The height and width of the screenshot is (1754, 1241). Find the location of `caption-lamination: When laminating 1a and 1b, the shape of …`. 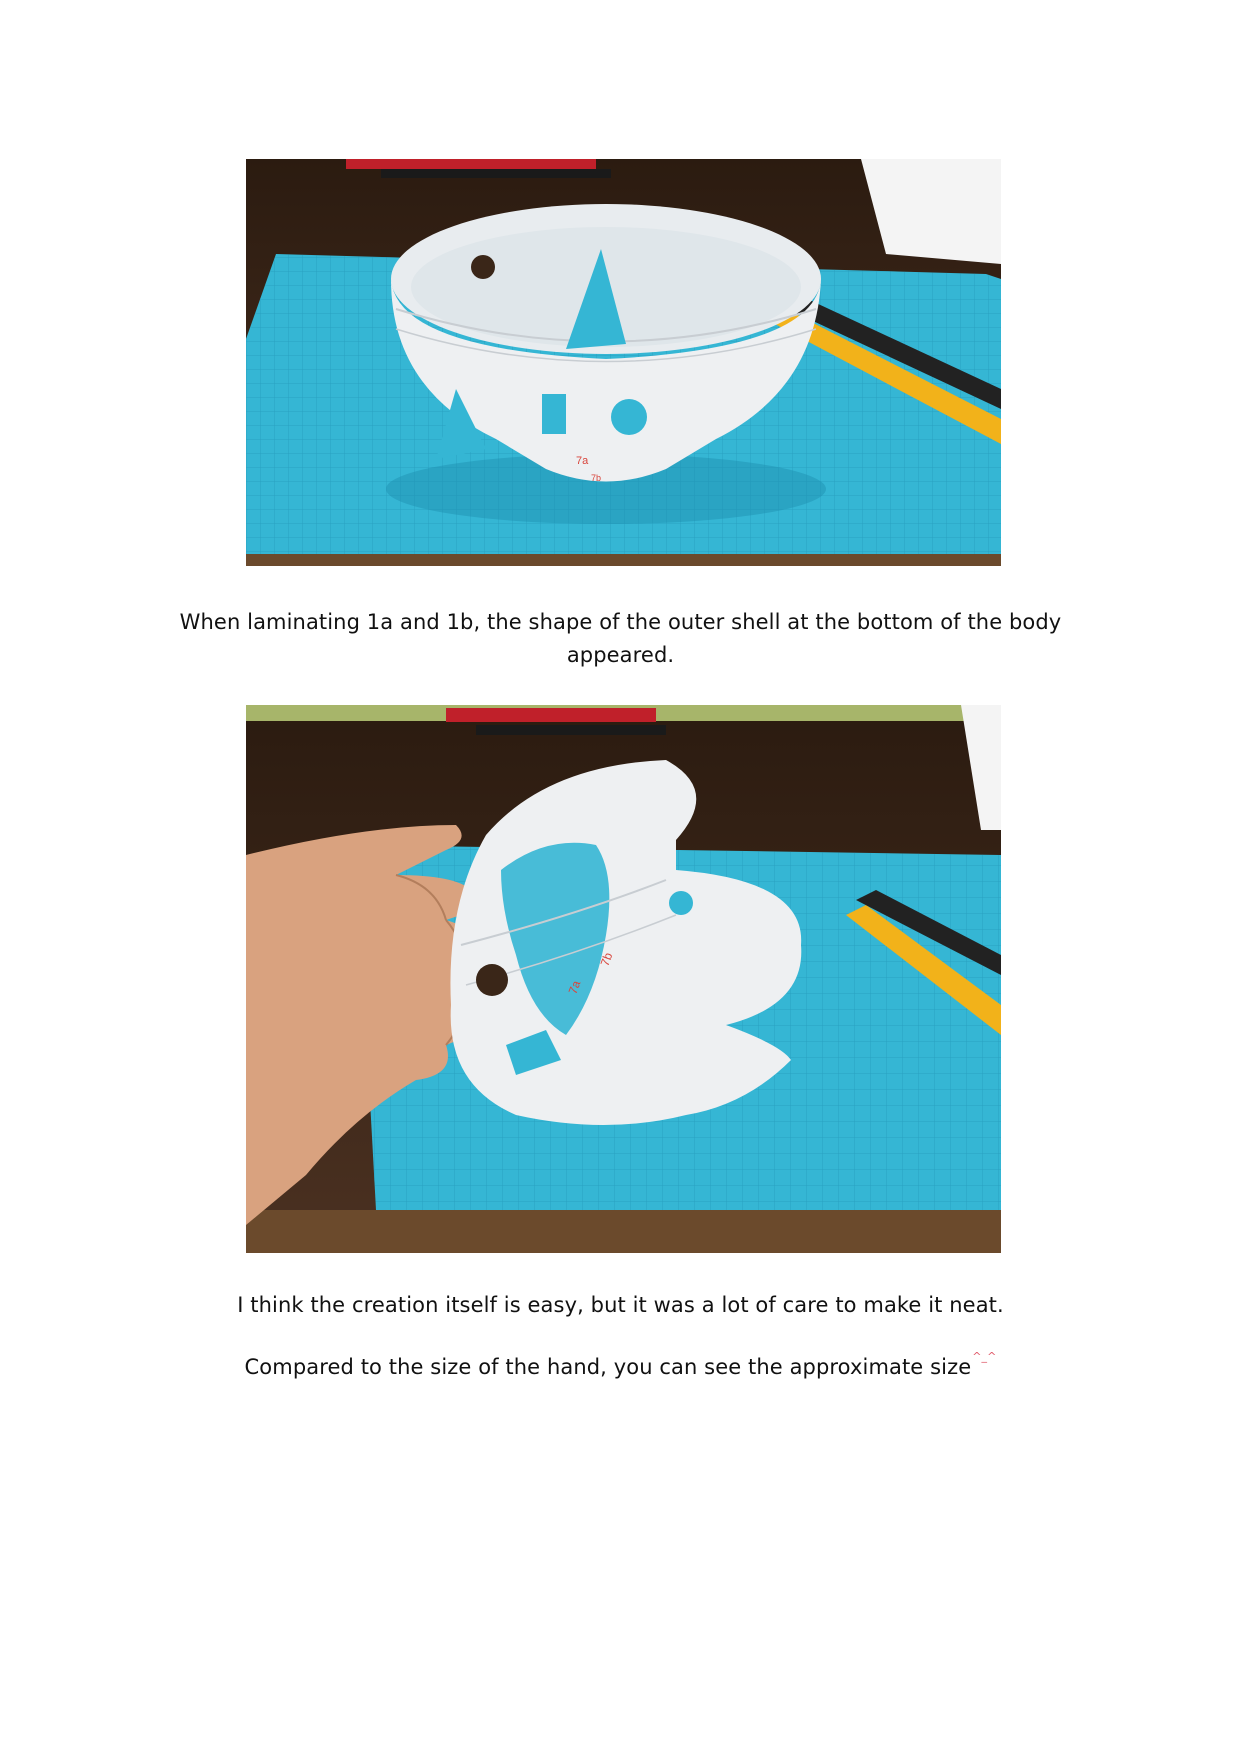

caption-lamination: When laminating 1a and 1b, the shape of … is located at coordinates (620, 638).